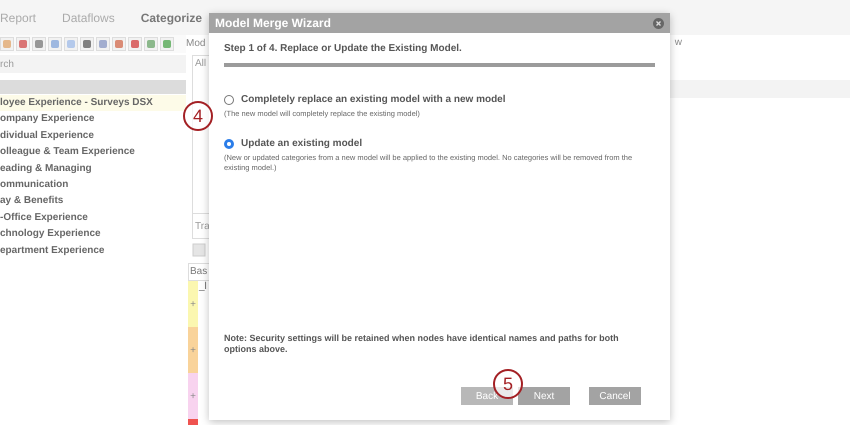  Describe the element at coordinates (93, 103) in the screenshot. I see `tree-item: loyee Experience - Surveys DSX` at that location.